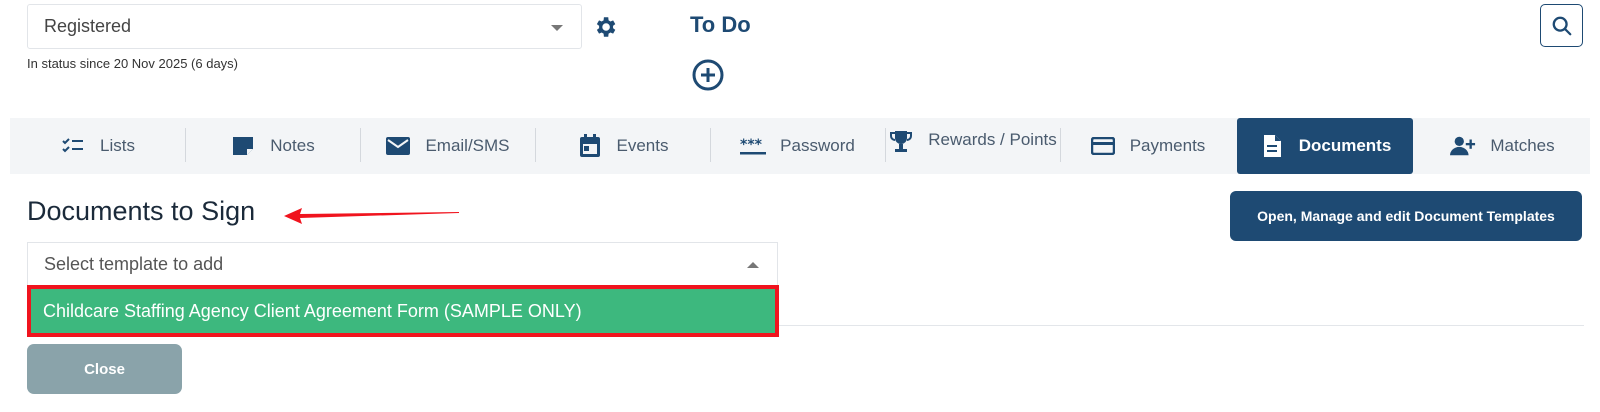 This screenshot has width=1600, height=412. Describe the element at coordinates (402, 264) in the screenshot. I see `template-select: Select template to add` at that location.